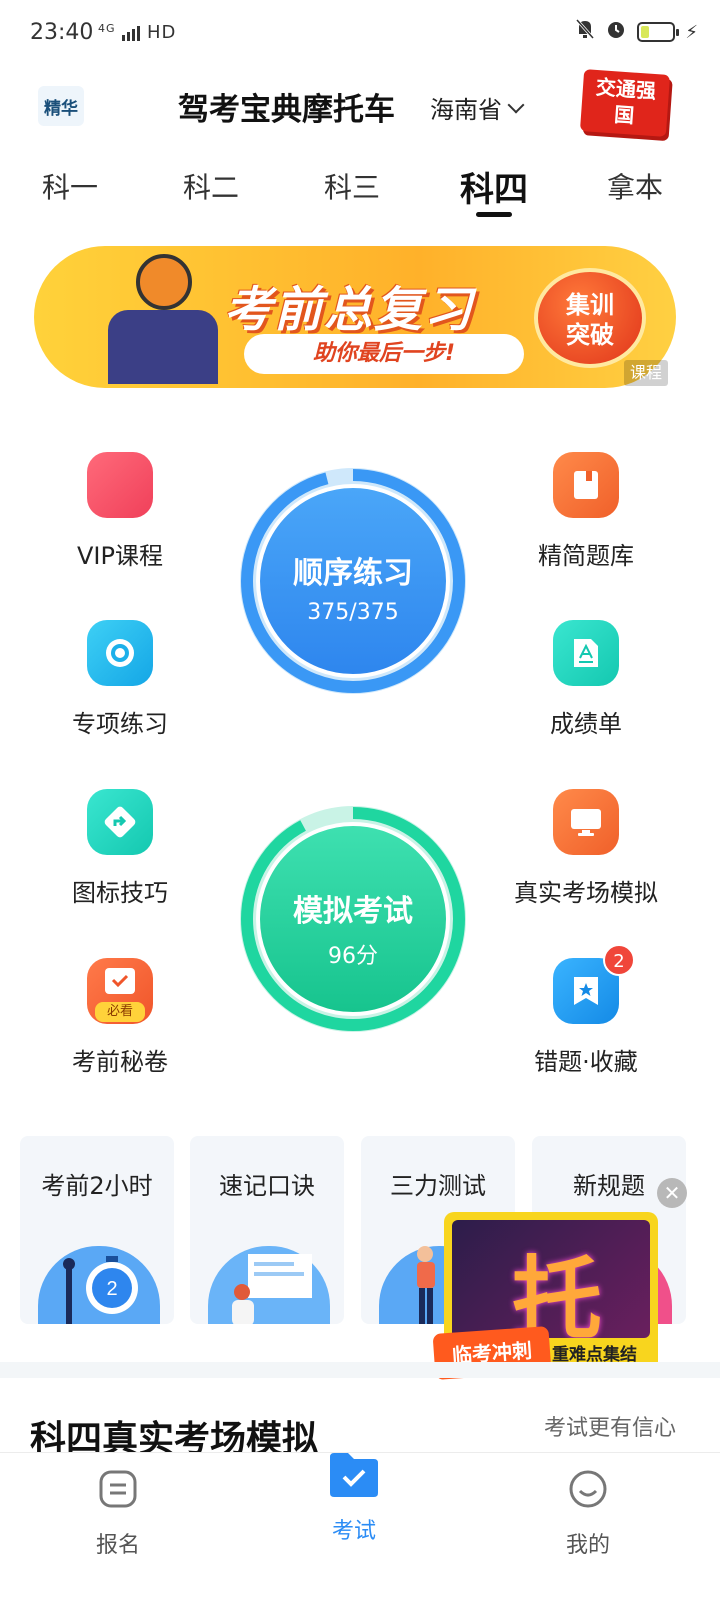 The width and height of the screenshot is (720, 1600). What do you see at coordinates (635, 186) in the screenshot?
I see `tab-get-license: 拿本` at bounding box center [635, 186].